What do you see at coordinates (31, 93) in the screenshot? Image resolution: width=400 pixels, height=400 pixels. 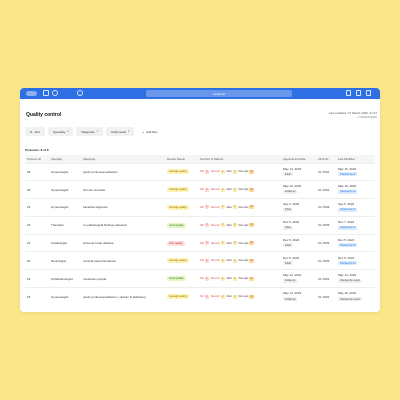 I see `window-controls` at bounding box center [31, 93].